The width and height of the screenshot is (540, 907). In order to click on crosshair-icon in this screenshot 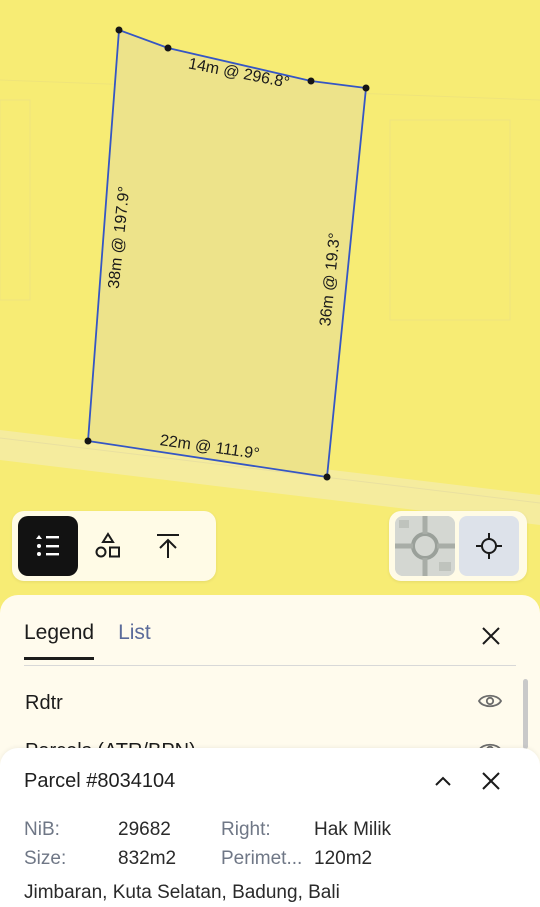, I will do `click(489, 546)`.